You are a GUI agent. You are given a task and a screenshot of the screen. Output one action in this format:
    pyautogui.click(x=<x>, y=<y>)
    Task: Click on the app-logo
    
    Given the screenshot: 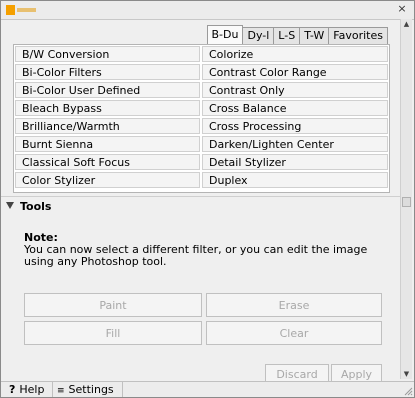 What is the action you would take?
    pyautogui.click(x=21, y=10)
    